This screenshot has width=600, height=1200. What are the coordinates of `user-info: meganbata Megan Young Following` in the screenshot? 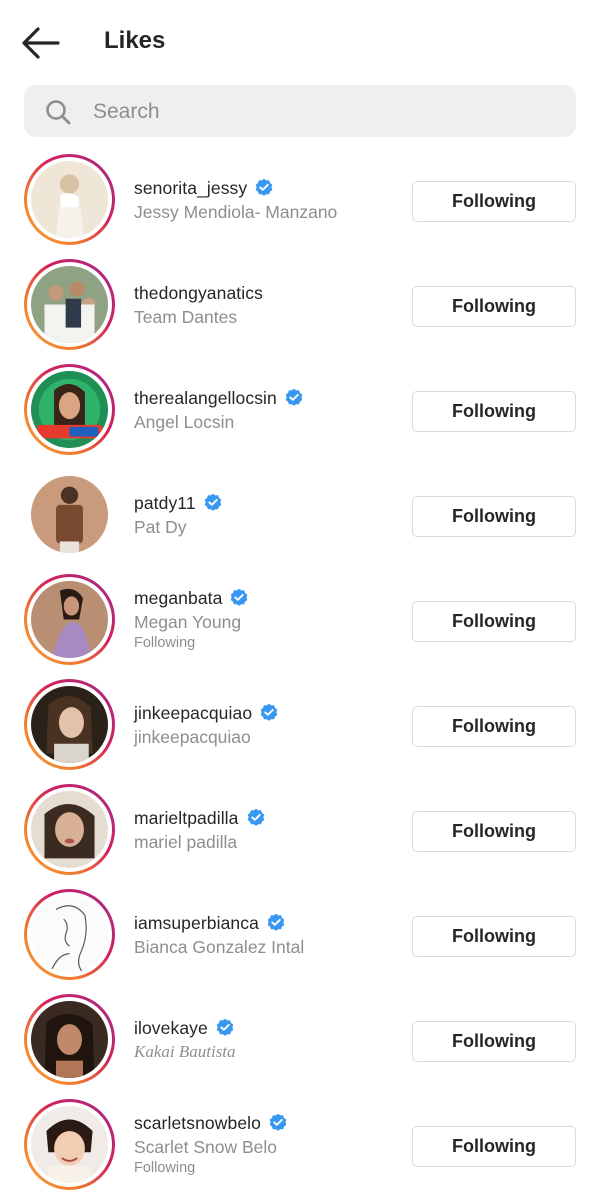 It's located at (191, 618).